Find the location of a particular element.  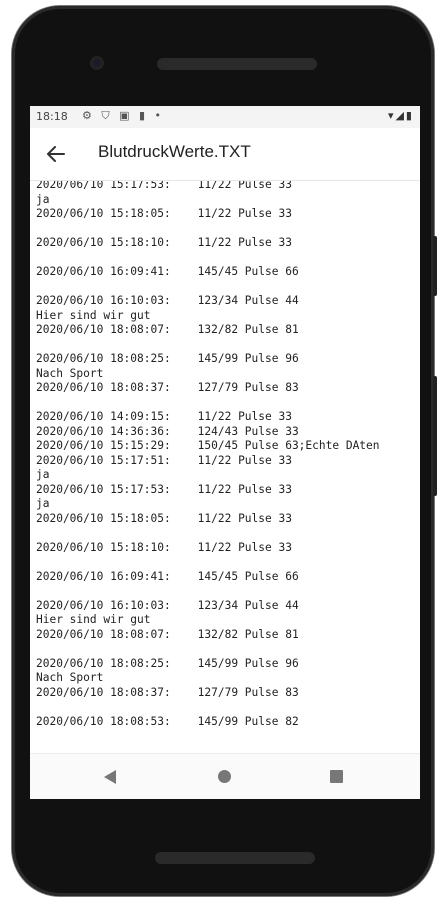

status-time: 18:18 is located at coordinates (52, 116).